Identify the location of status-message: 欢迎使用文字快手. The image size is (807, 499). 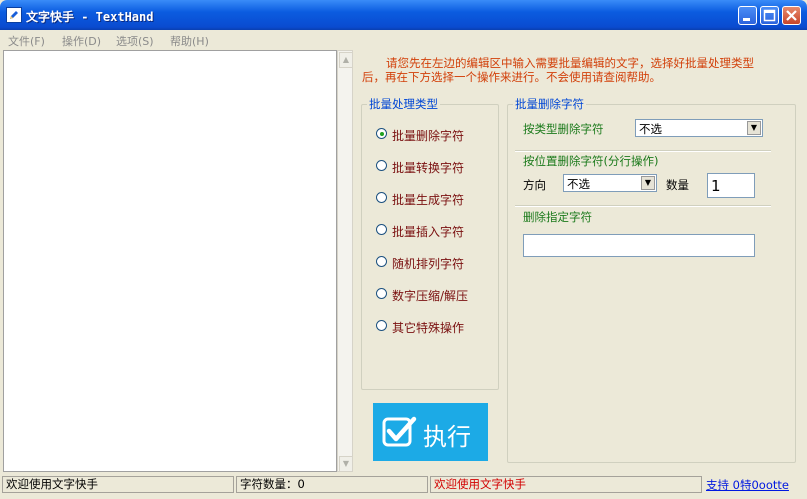
(566, 484).